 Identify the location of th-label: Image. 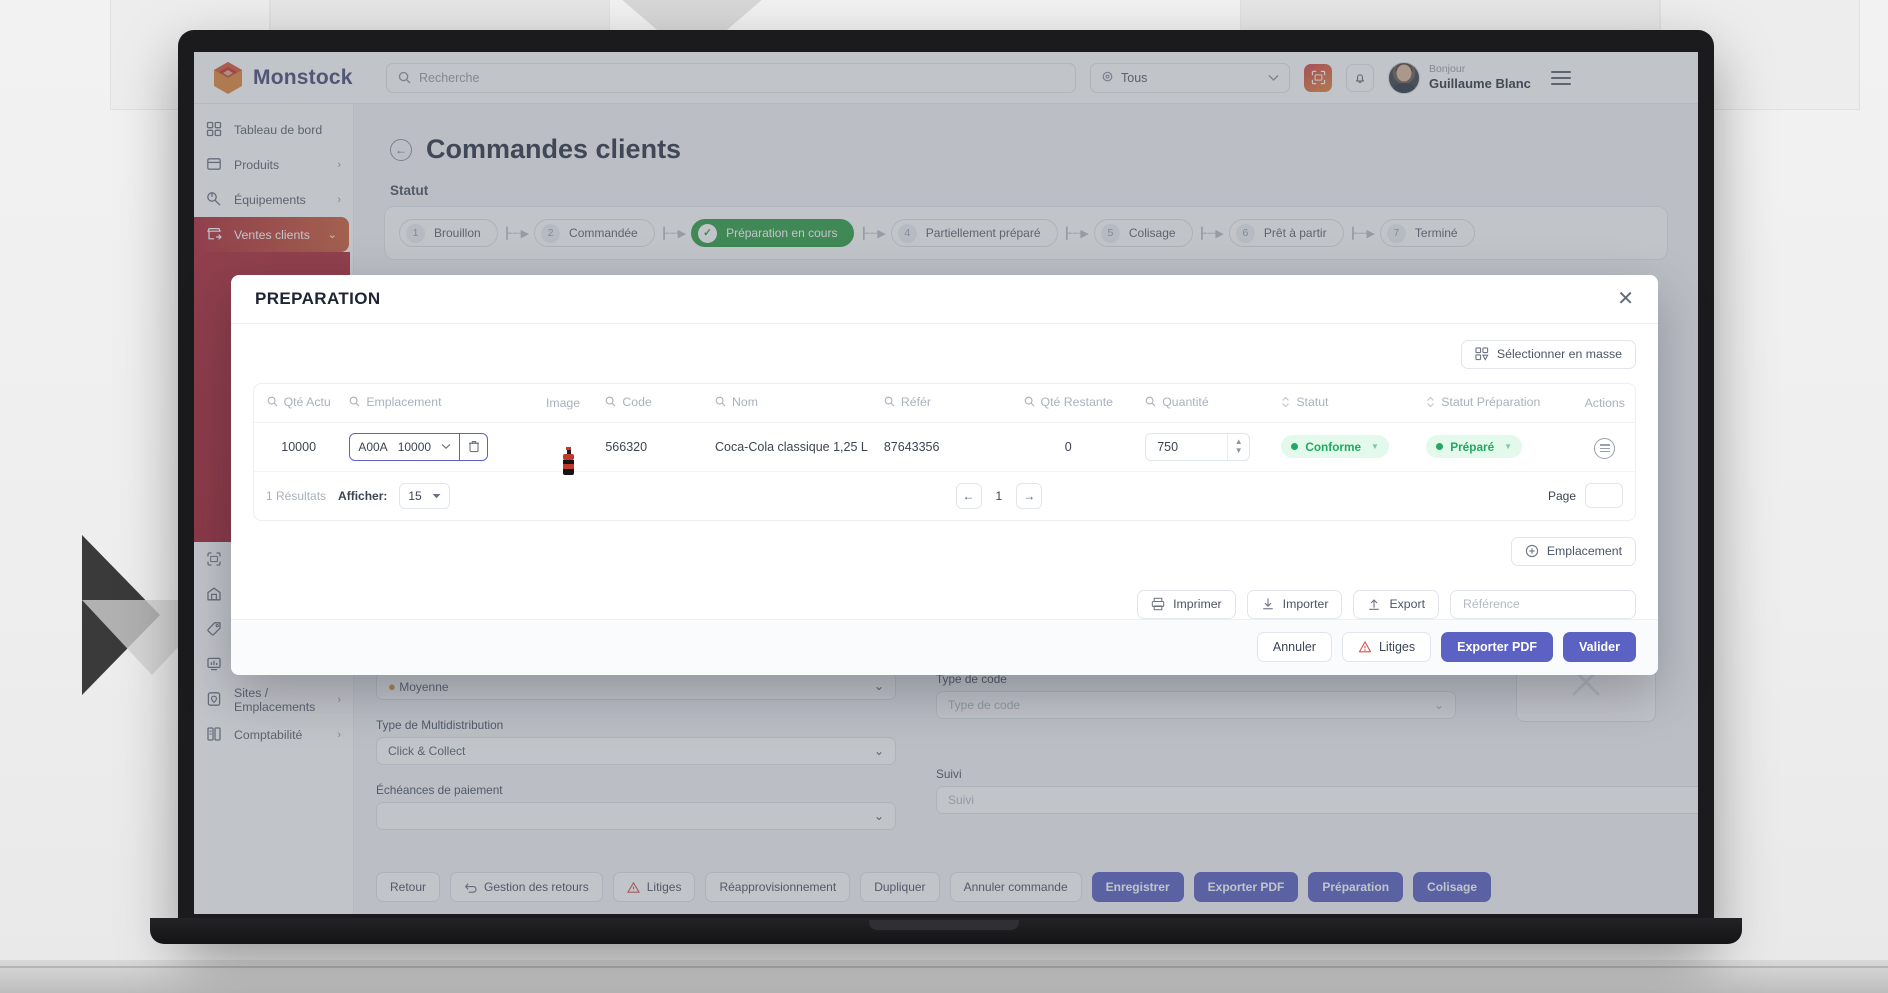
(563, 402).